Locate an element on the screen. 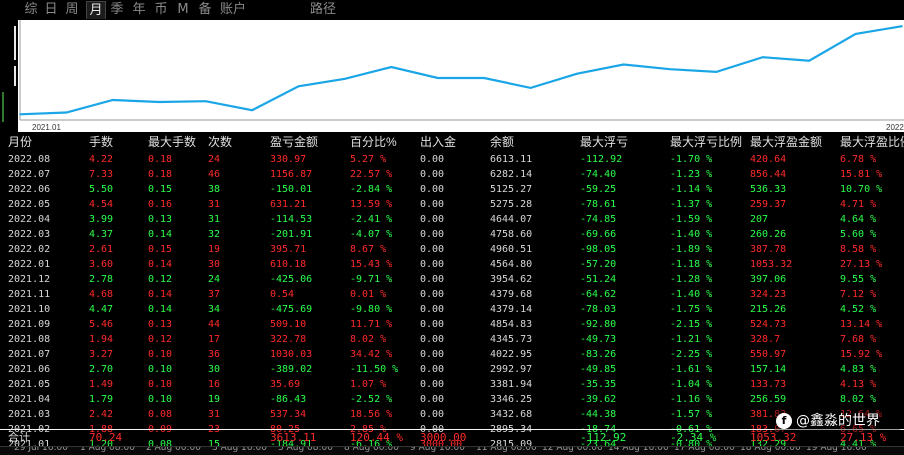 The width and height of the screenshot is (904, 455). table-cell-fpp: 9.55 % is located at coordinates (858, 279).